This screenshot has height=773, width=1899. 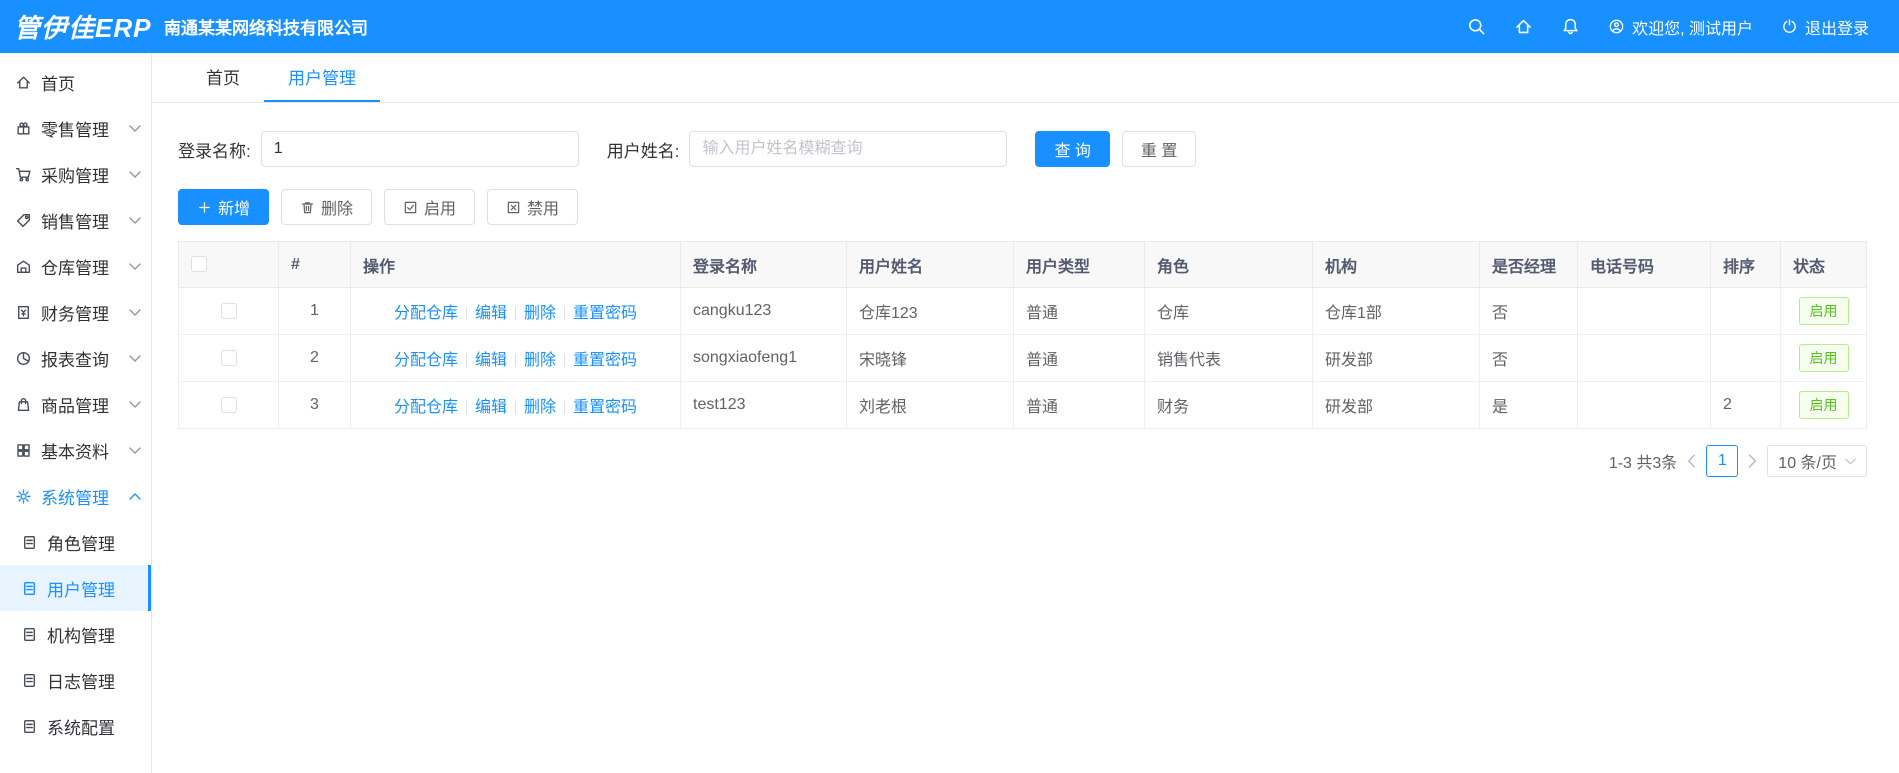 What do you see at coordinates (81, 728) in the screenshot?
I see `sidebar-item-label: 系统配置` at bounding box center [81, 728].